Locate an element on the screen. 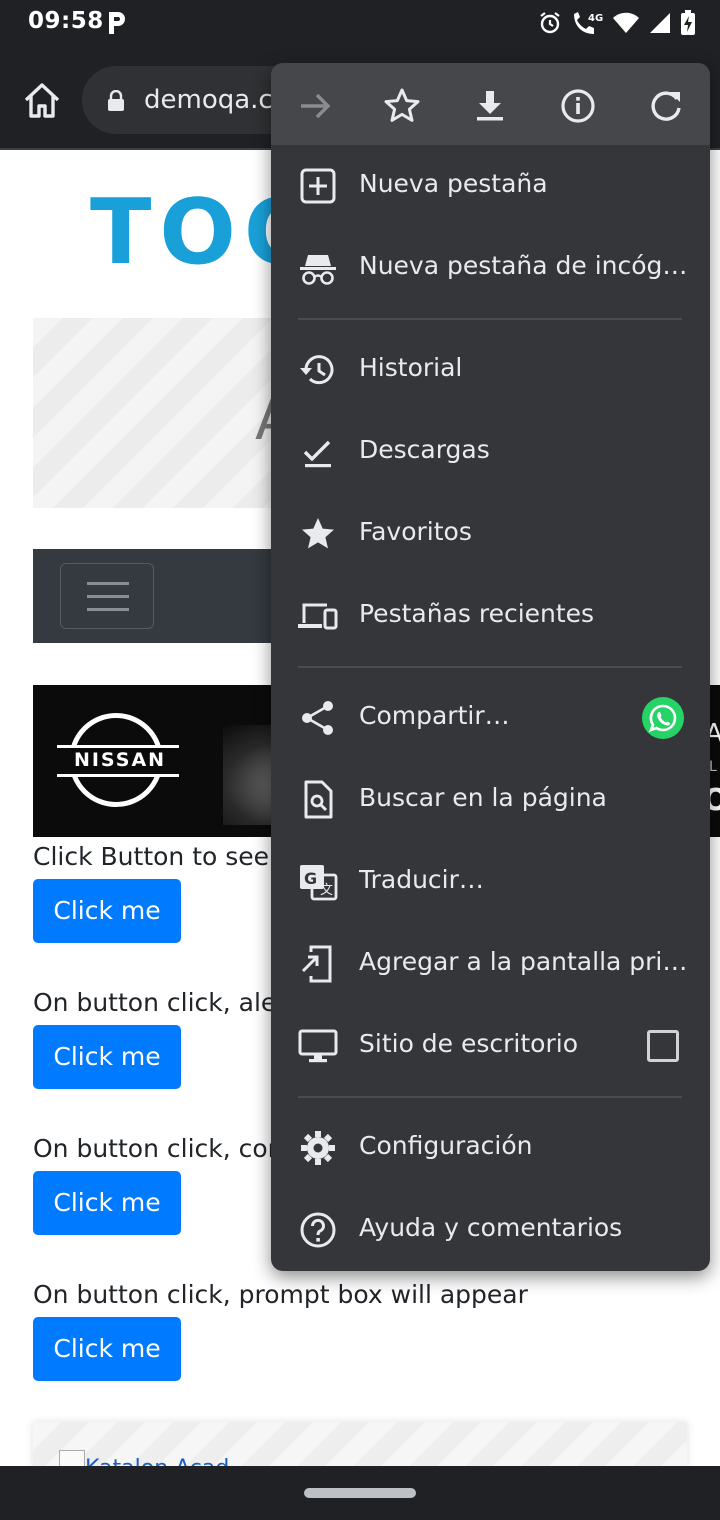  timer-alert-button: Click me is located at coordinates (107, 1057).